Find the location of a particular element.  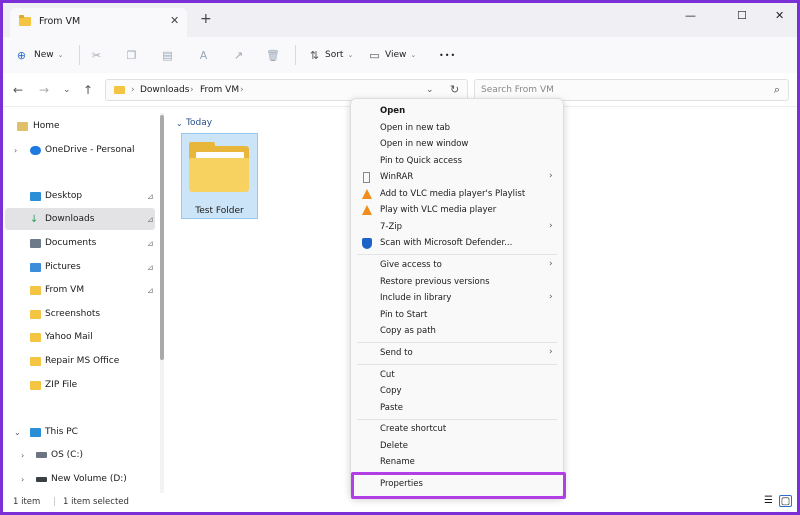

menu-separator is located at coordinates (457, 364).